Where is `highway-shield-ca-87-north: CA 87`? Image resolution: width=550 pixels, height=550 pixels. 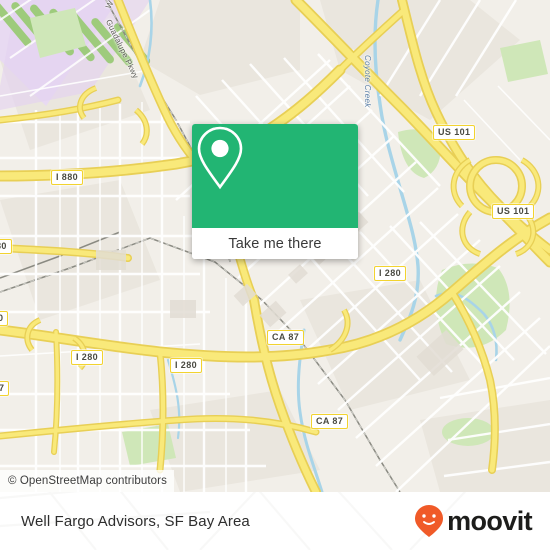 highway-shield-ca-87-north: CA 87 is located at coordinates (286, 337).